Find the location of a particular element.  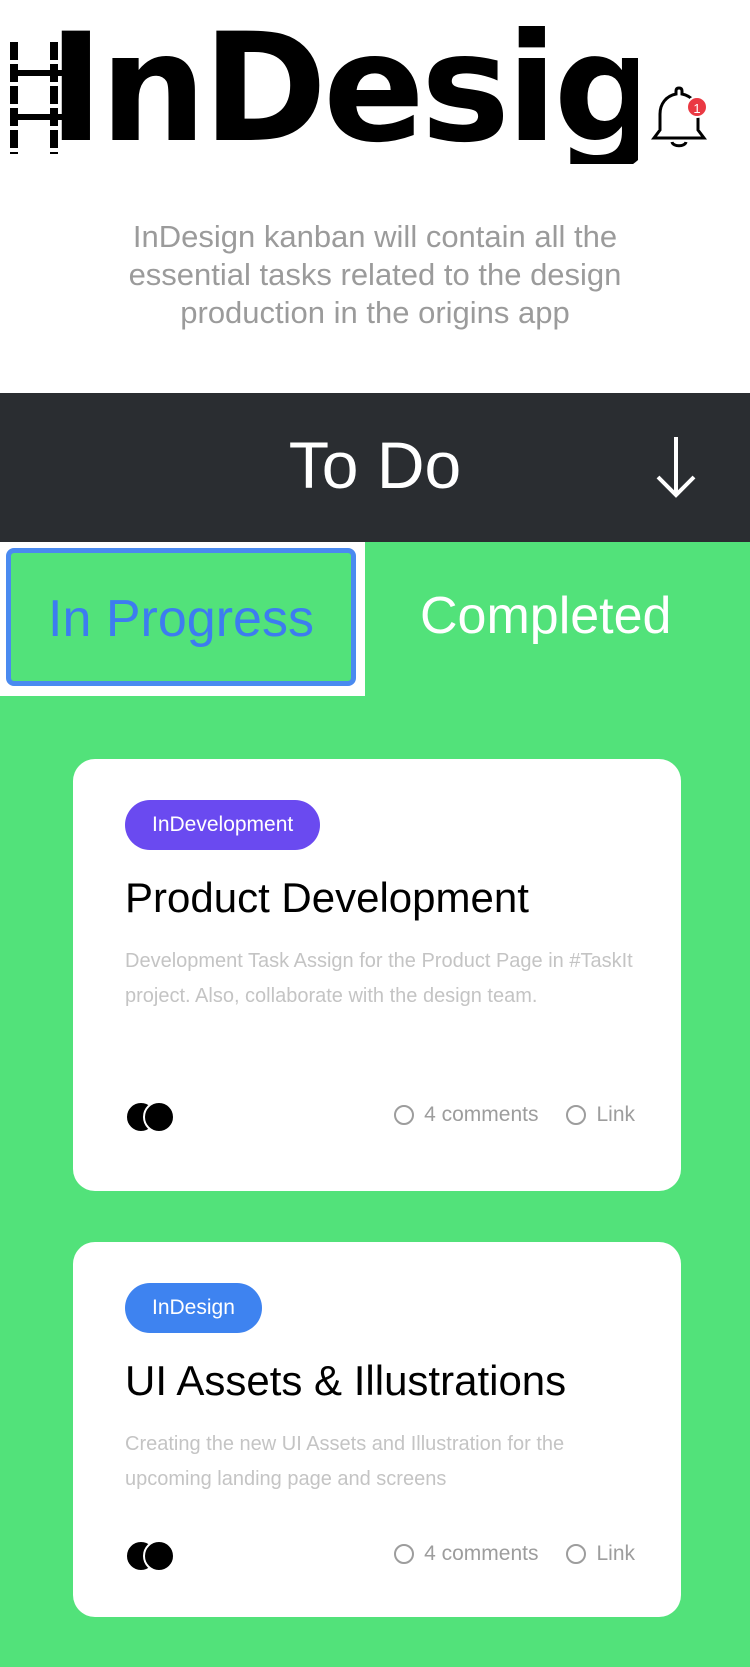

notification-button: 1 is located at coordinates (679, 115).